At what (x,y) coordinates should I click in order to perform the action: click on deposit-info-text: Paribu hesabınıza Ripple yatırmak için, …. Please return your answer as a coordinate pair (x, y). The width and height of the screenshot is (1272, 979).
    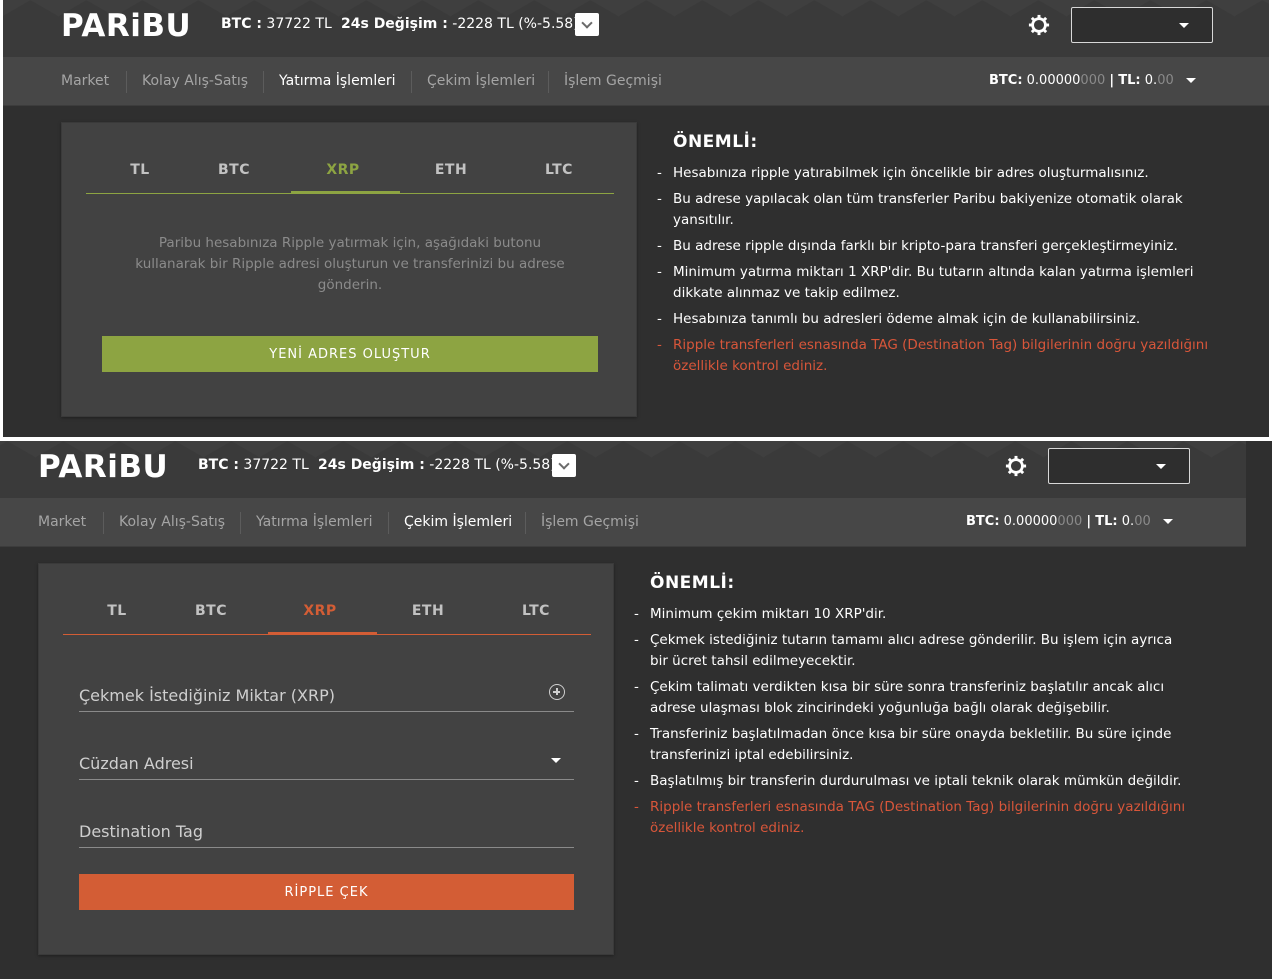
    Looking at the image, I should click on (350, 264).